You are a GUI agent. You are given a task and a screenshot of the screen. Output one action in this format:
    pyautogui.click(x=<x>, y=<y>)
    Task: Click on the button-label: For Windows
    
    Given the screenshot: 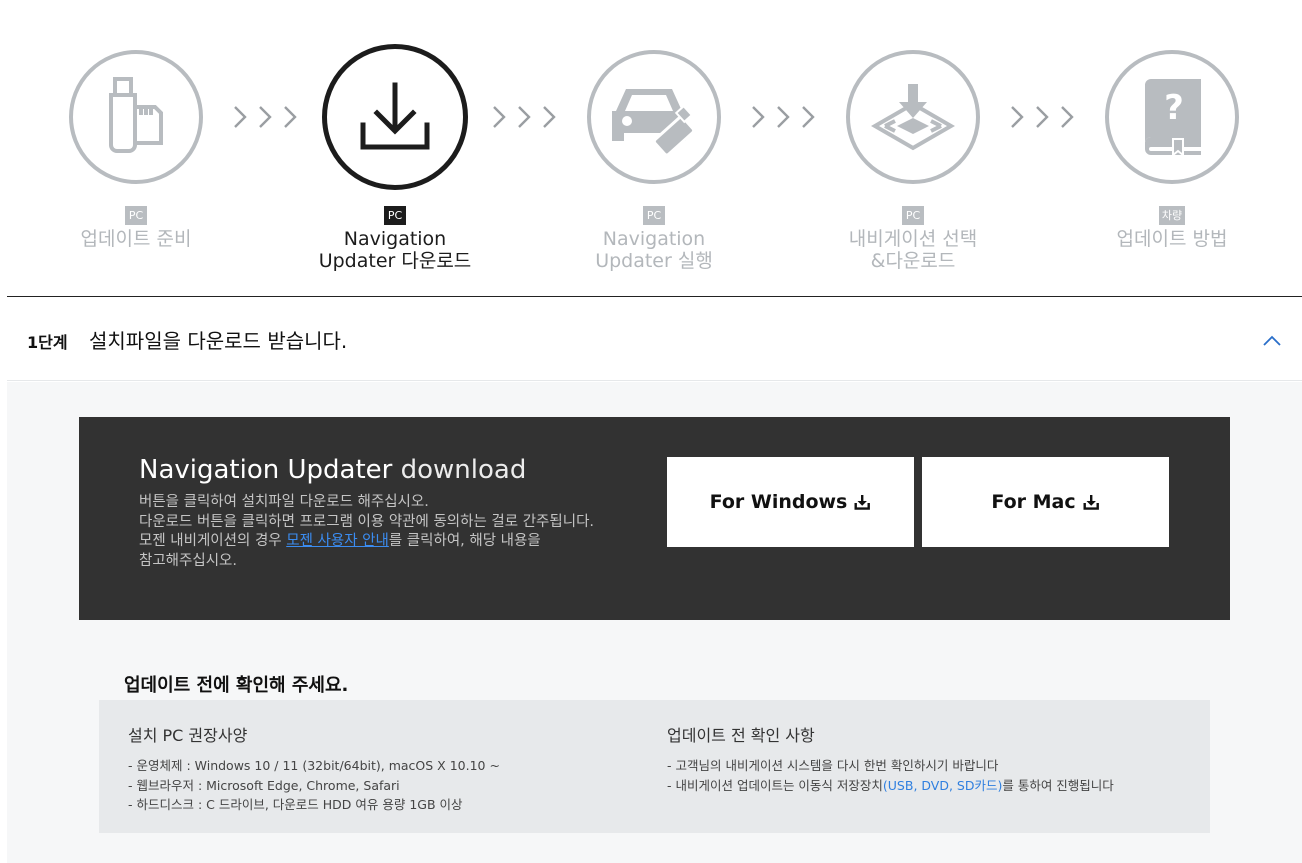 What is the action you would take?
    pyautogui.click(x=778, y=502)
    